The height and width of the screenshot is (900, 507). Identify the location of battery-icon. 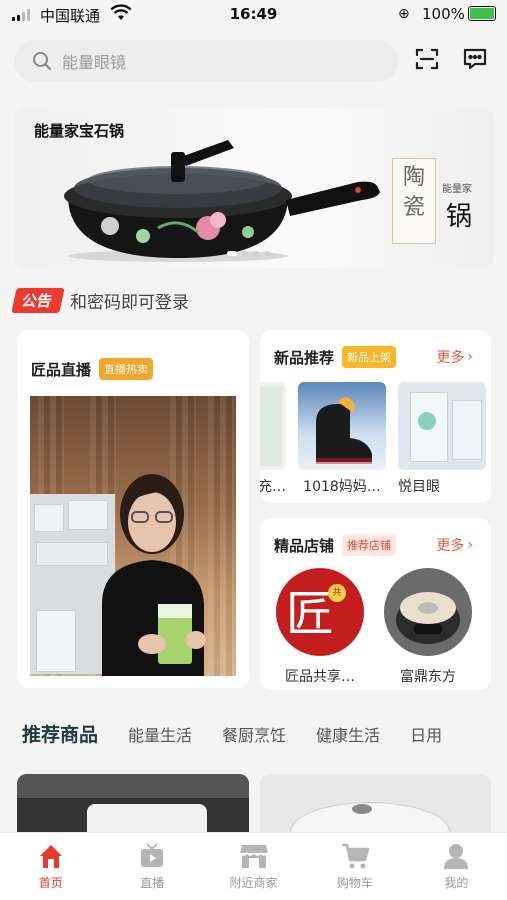
(482, 13).